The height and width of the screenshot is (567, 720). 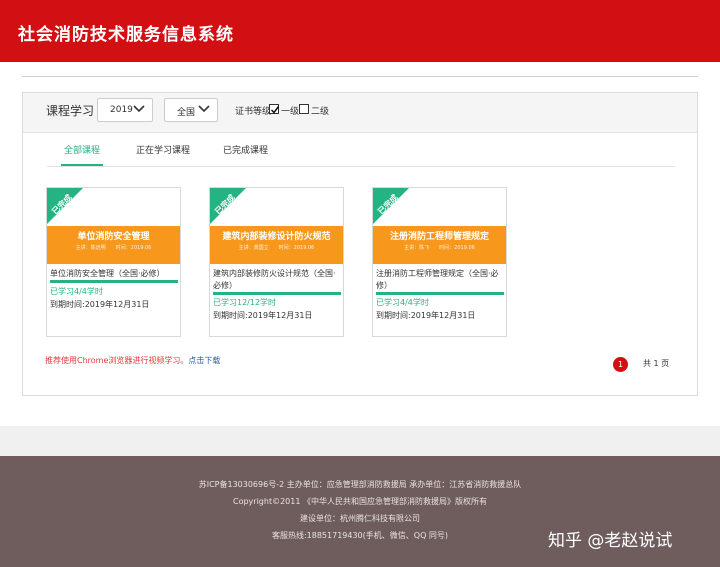 What do you see at coordinates (126, 35) in the screenshot?
I see `app-title: 社会消防技术服务信息系统` at bounding box center [126, 35].